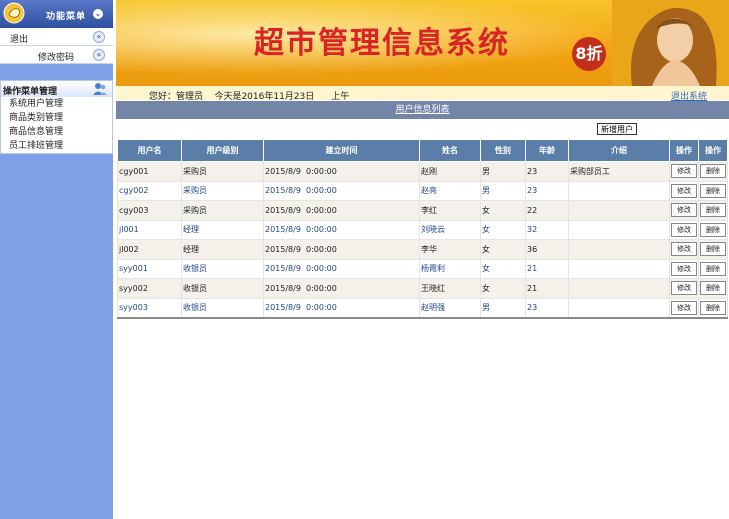 The height and width of the screenshot is (519, 729). What do you see at coordinates (66, 17) in the screenshot?
I see `function-menu-title: 功能菜单` at bounding box center [66, 17].